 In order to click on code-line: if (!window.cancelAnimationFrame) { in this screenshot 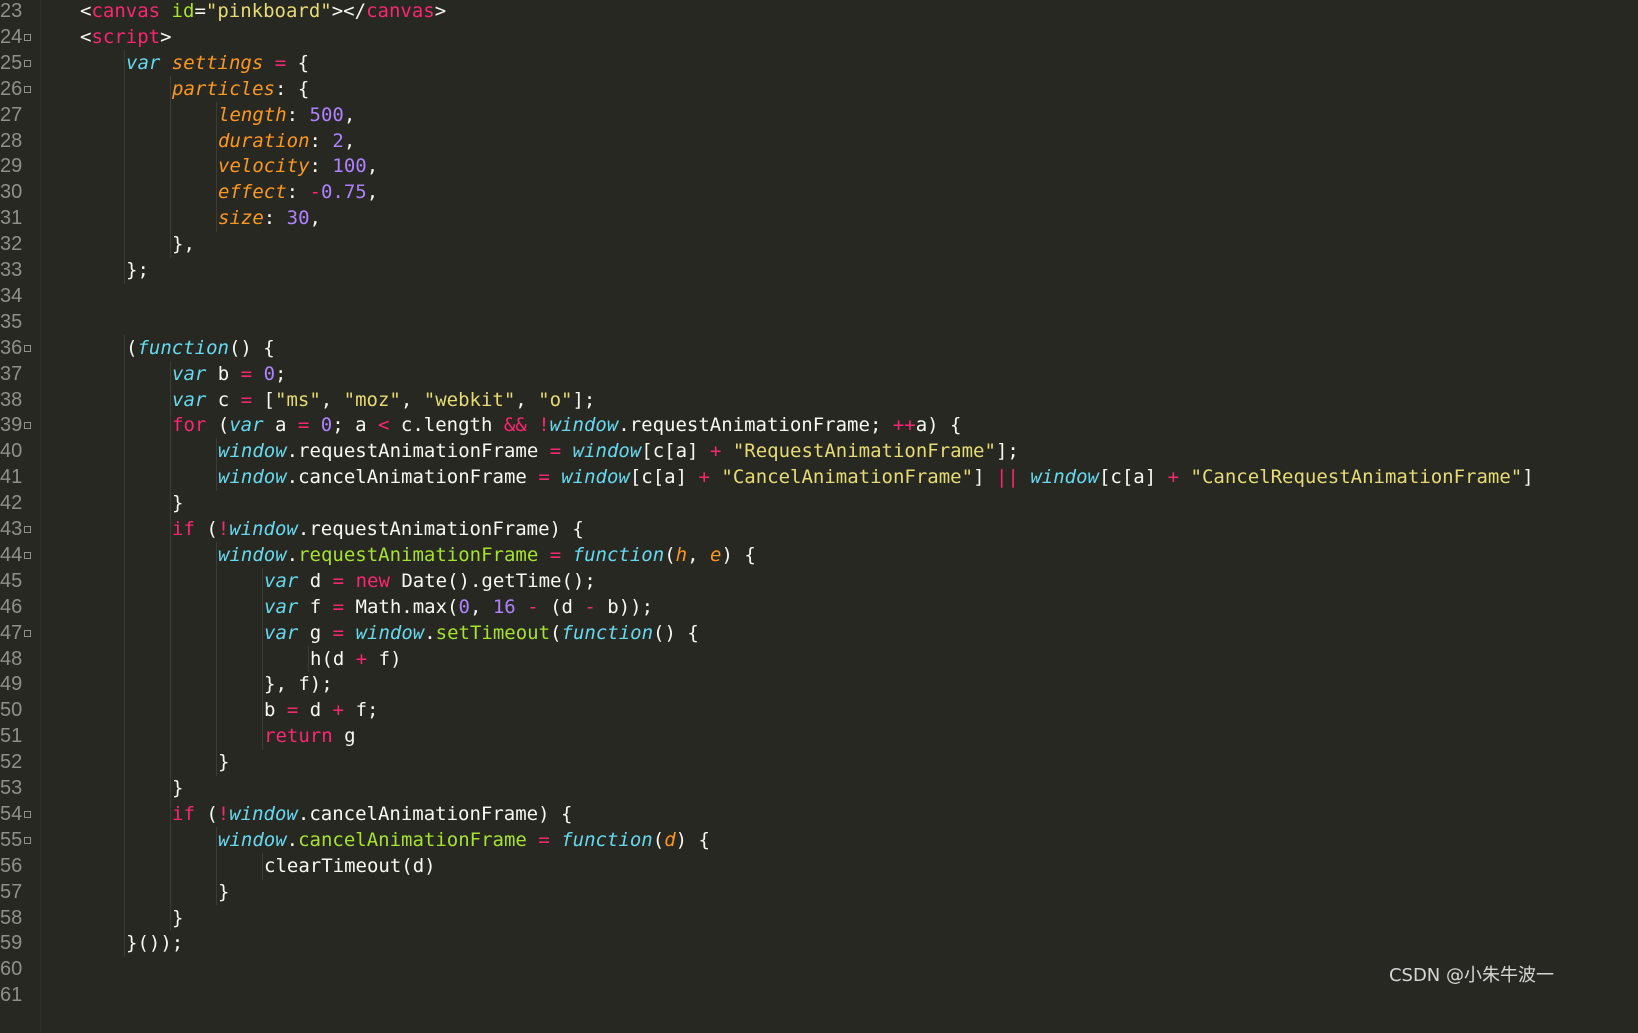, I will do `click(372, 814)`.